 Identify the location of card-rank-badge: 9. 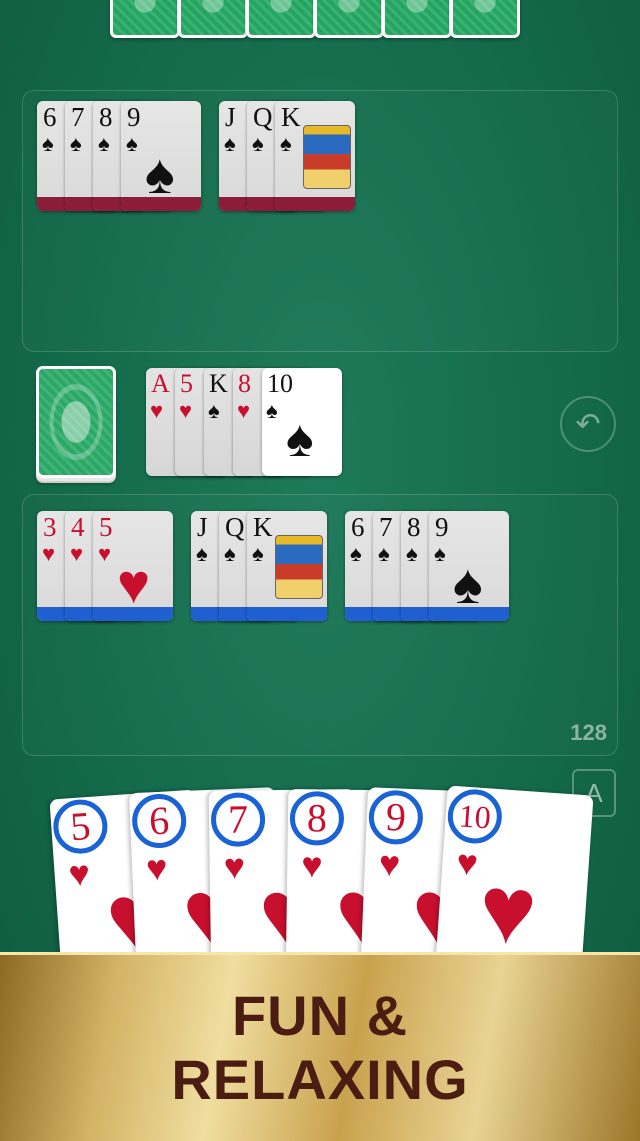
(395, 817).